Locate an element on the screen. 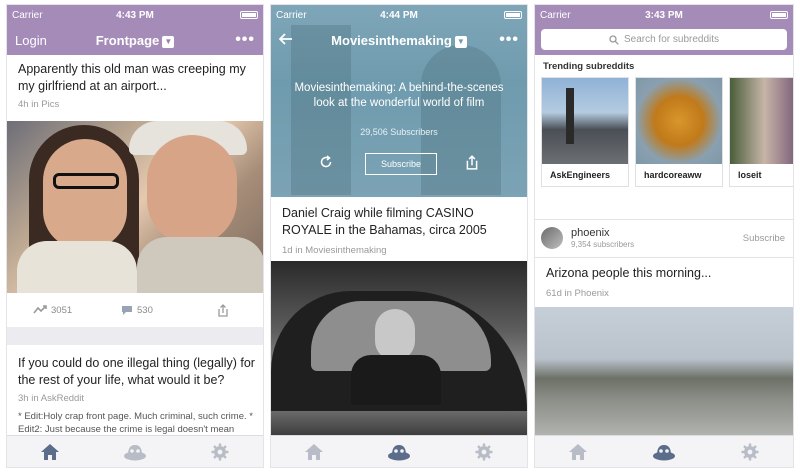 The width and height of the screenshot is (800, 472). comment-icon is located at coordinates (127, 310).